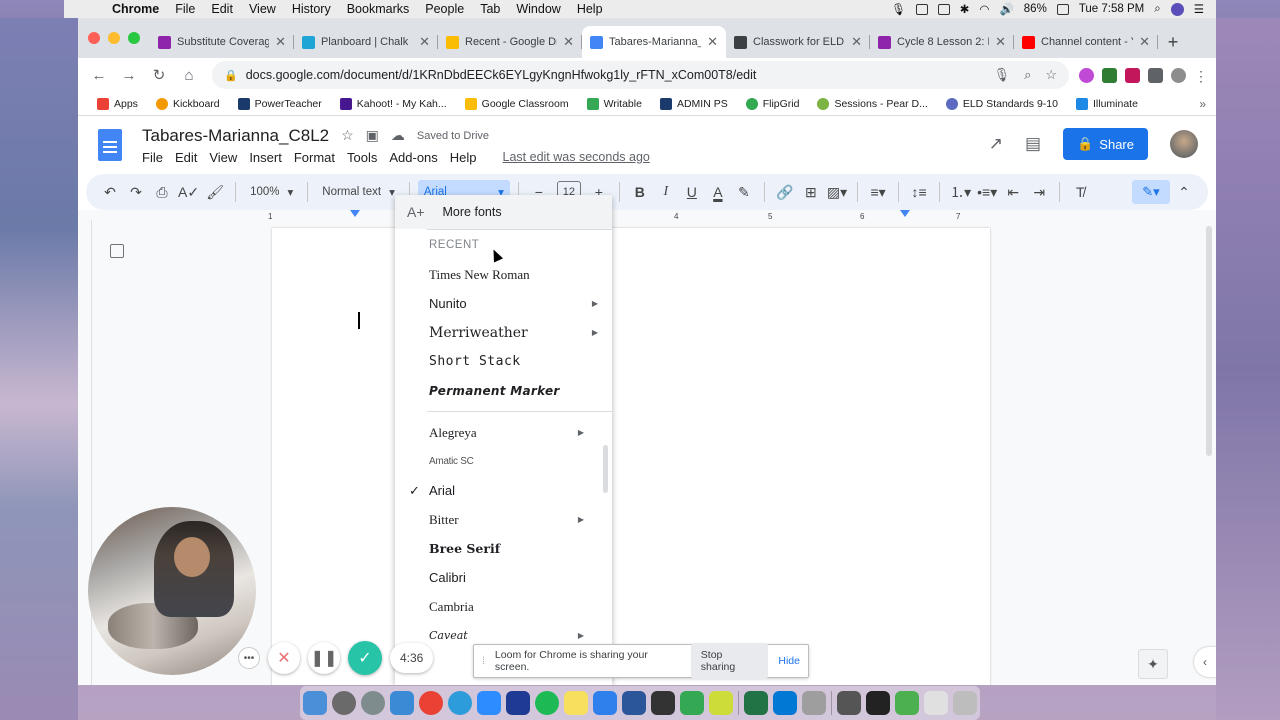  What do you see at coordinates (666, 192) in the screenshot?
I see `italic-icon: I` at bounding box center [666, 192].